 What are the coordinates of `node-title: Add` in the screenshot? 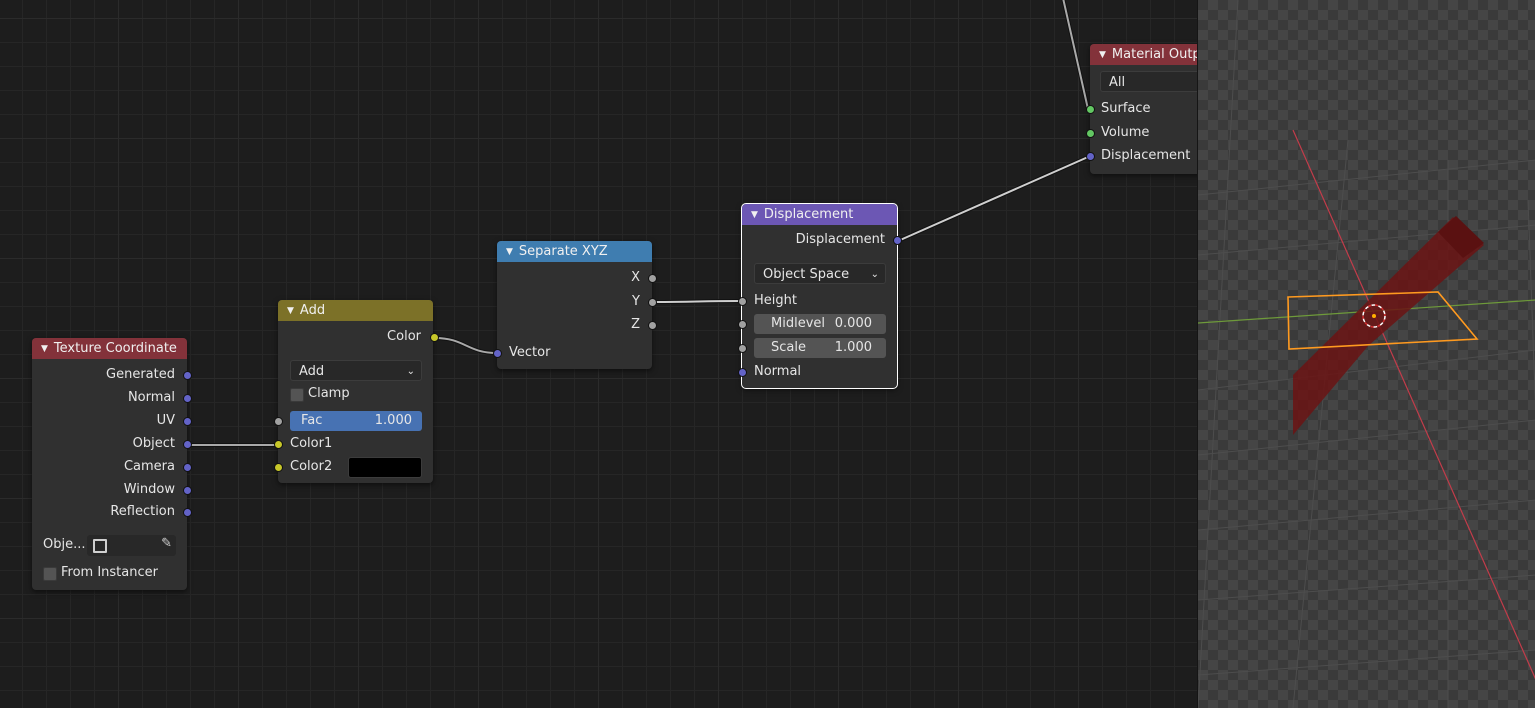 It's located at (312, 310).